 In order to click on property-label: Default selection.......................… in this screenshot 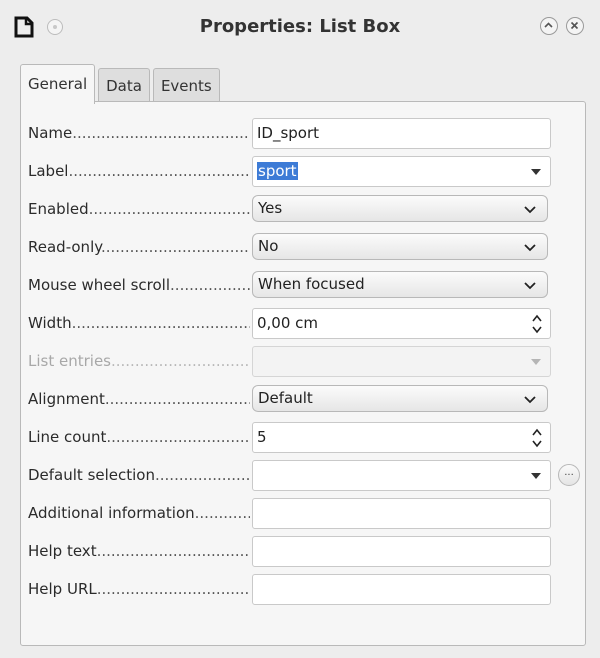, I will do `click(139, 475)`.